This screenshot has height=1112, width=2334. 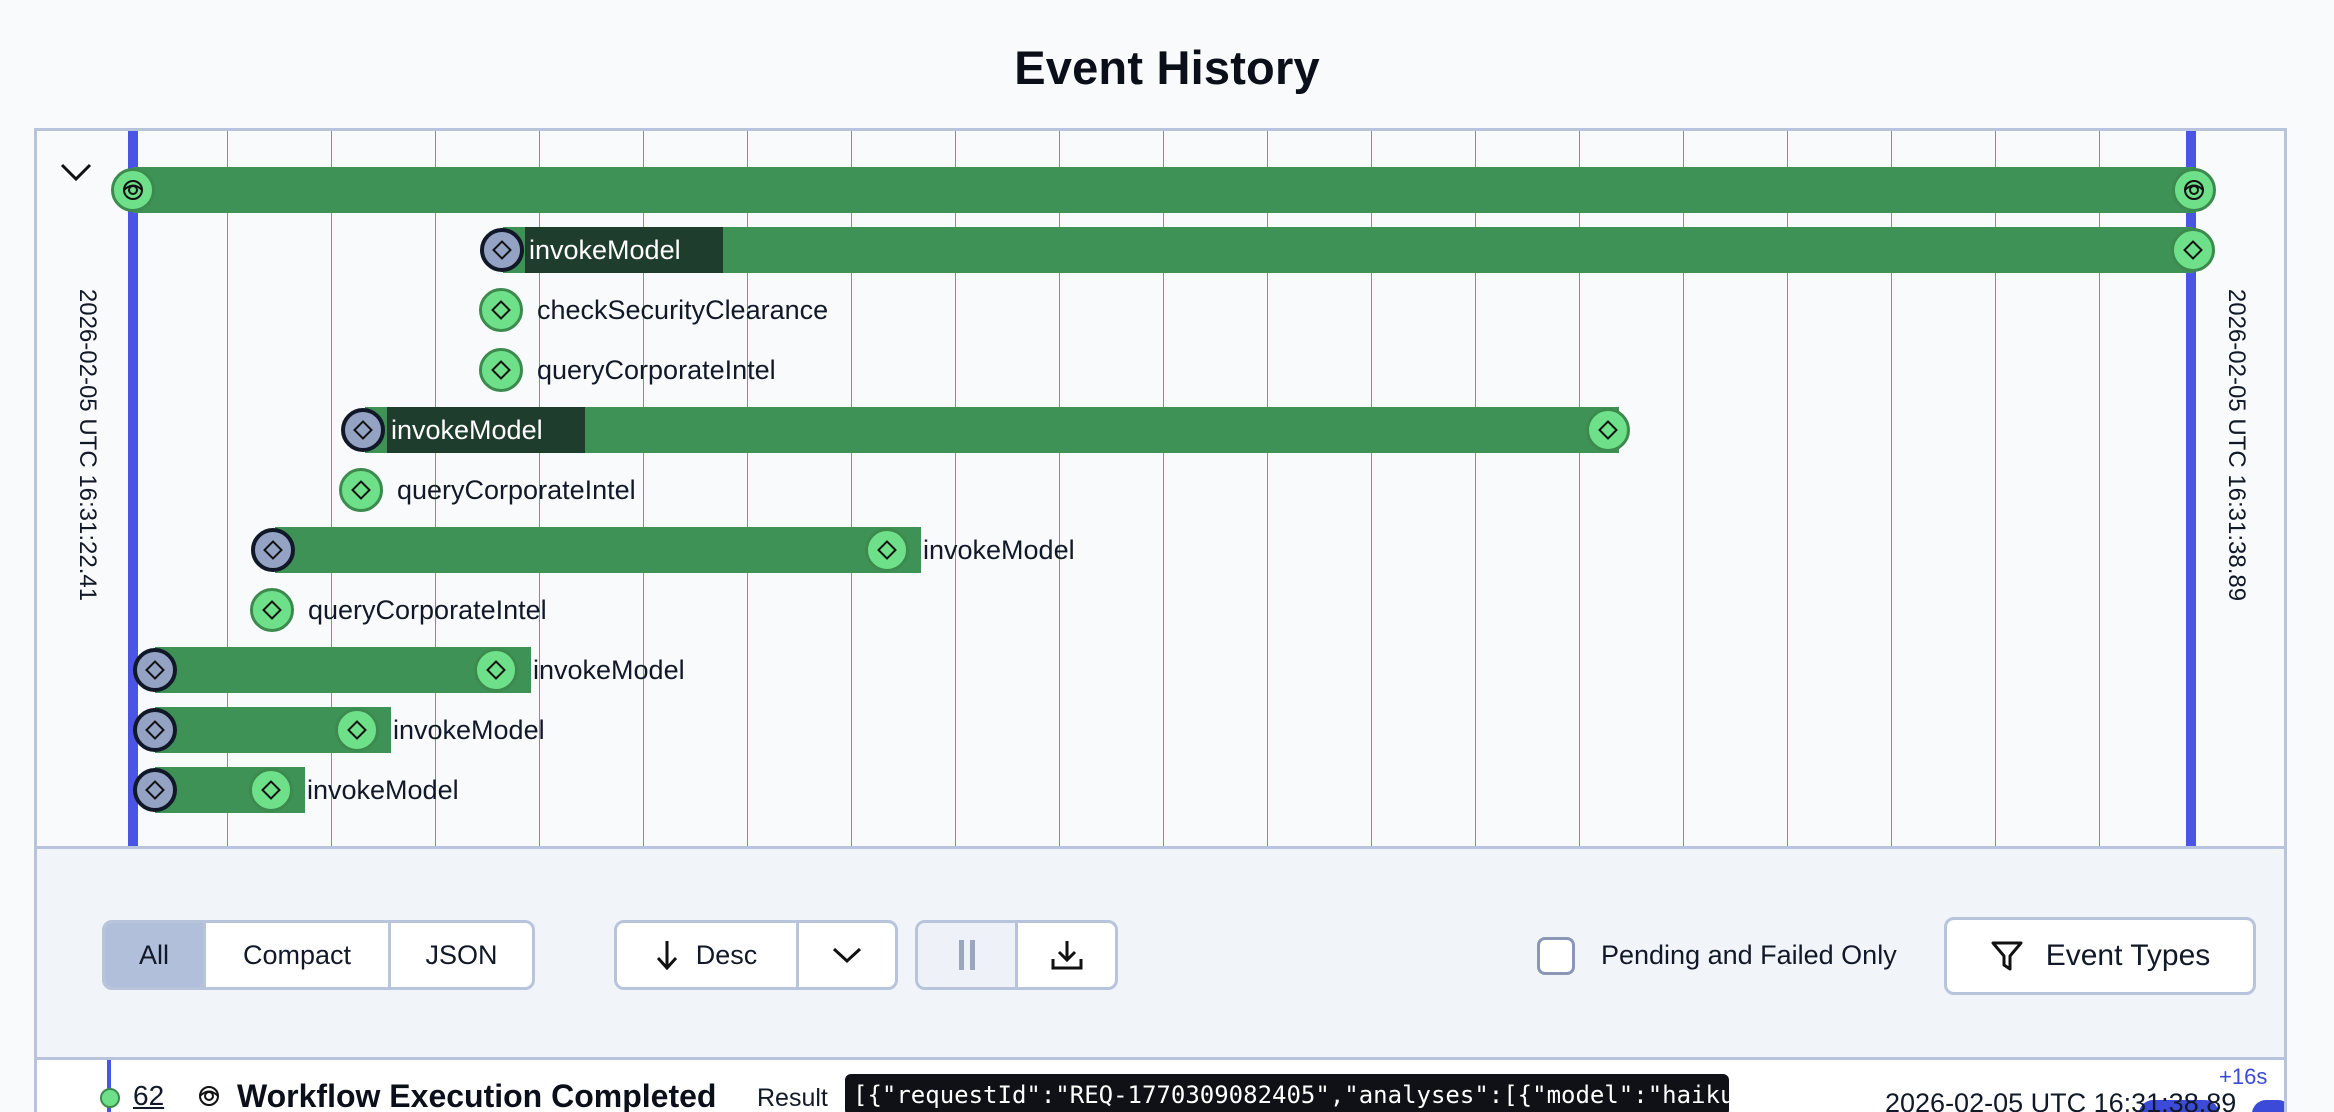 What do you see at coordinates (666, 956) in the screenshot?
I see `arrow-down-icon` at bounding box center [666, 956].